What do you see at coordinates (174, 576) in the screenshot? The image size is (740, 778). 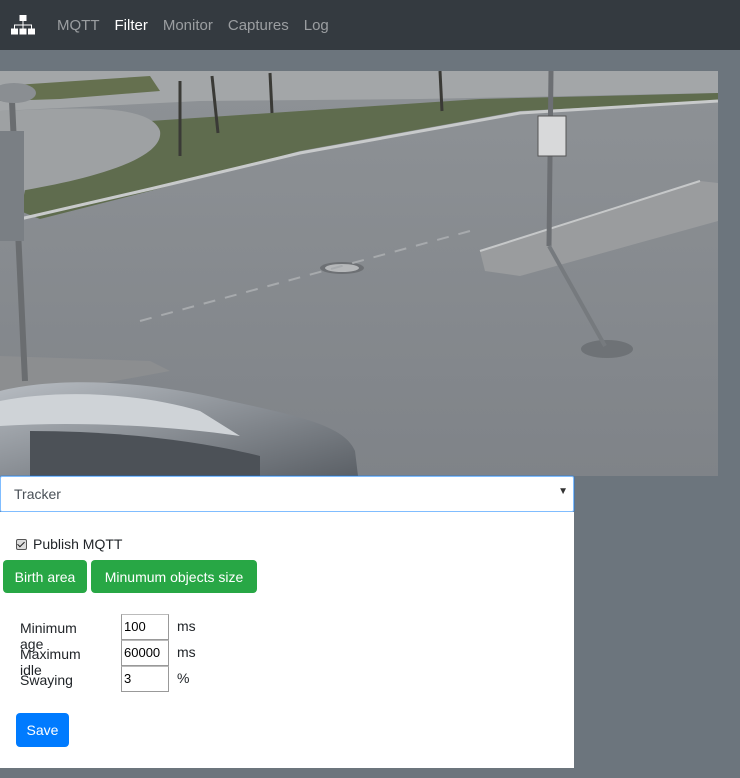 I see `minimum-objects-size-button: Minumum objects size` at bounding box center [174, 576].